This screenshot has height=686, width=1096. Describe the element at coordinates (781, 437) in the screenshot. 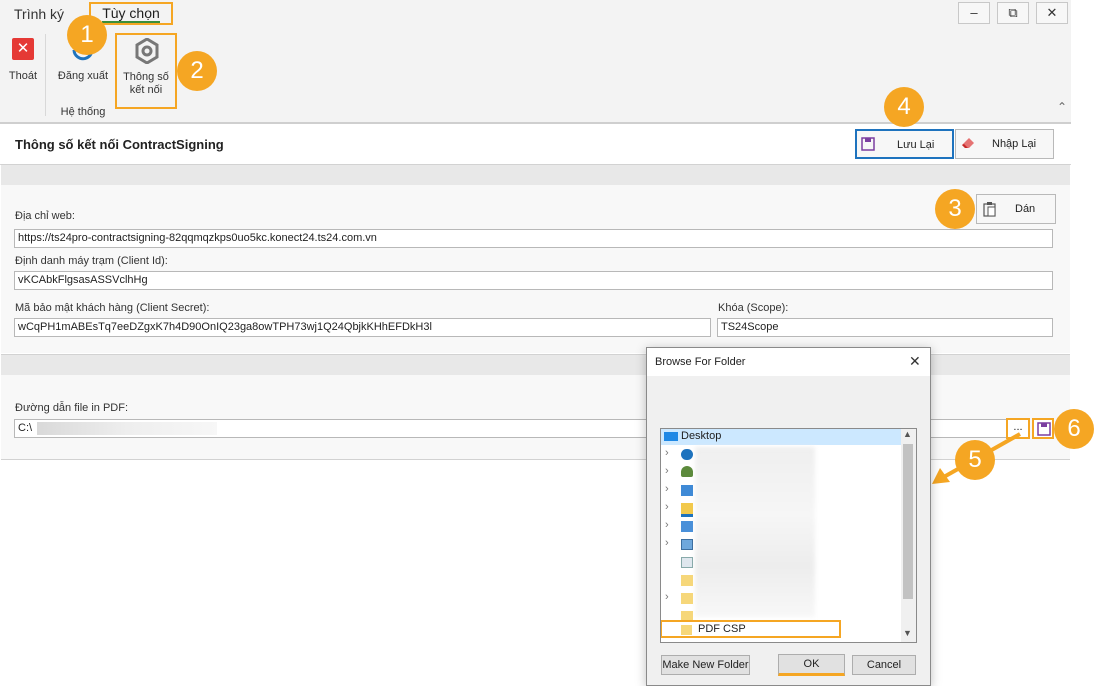

I see `tree-root-row: Desktop` at that location.